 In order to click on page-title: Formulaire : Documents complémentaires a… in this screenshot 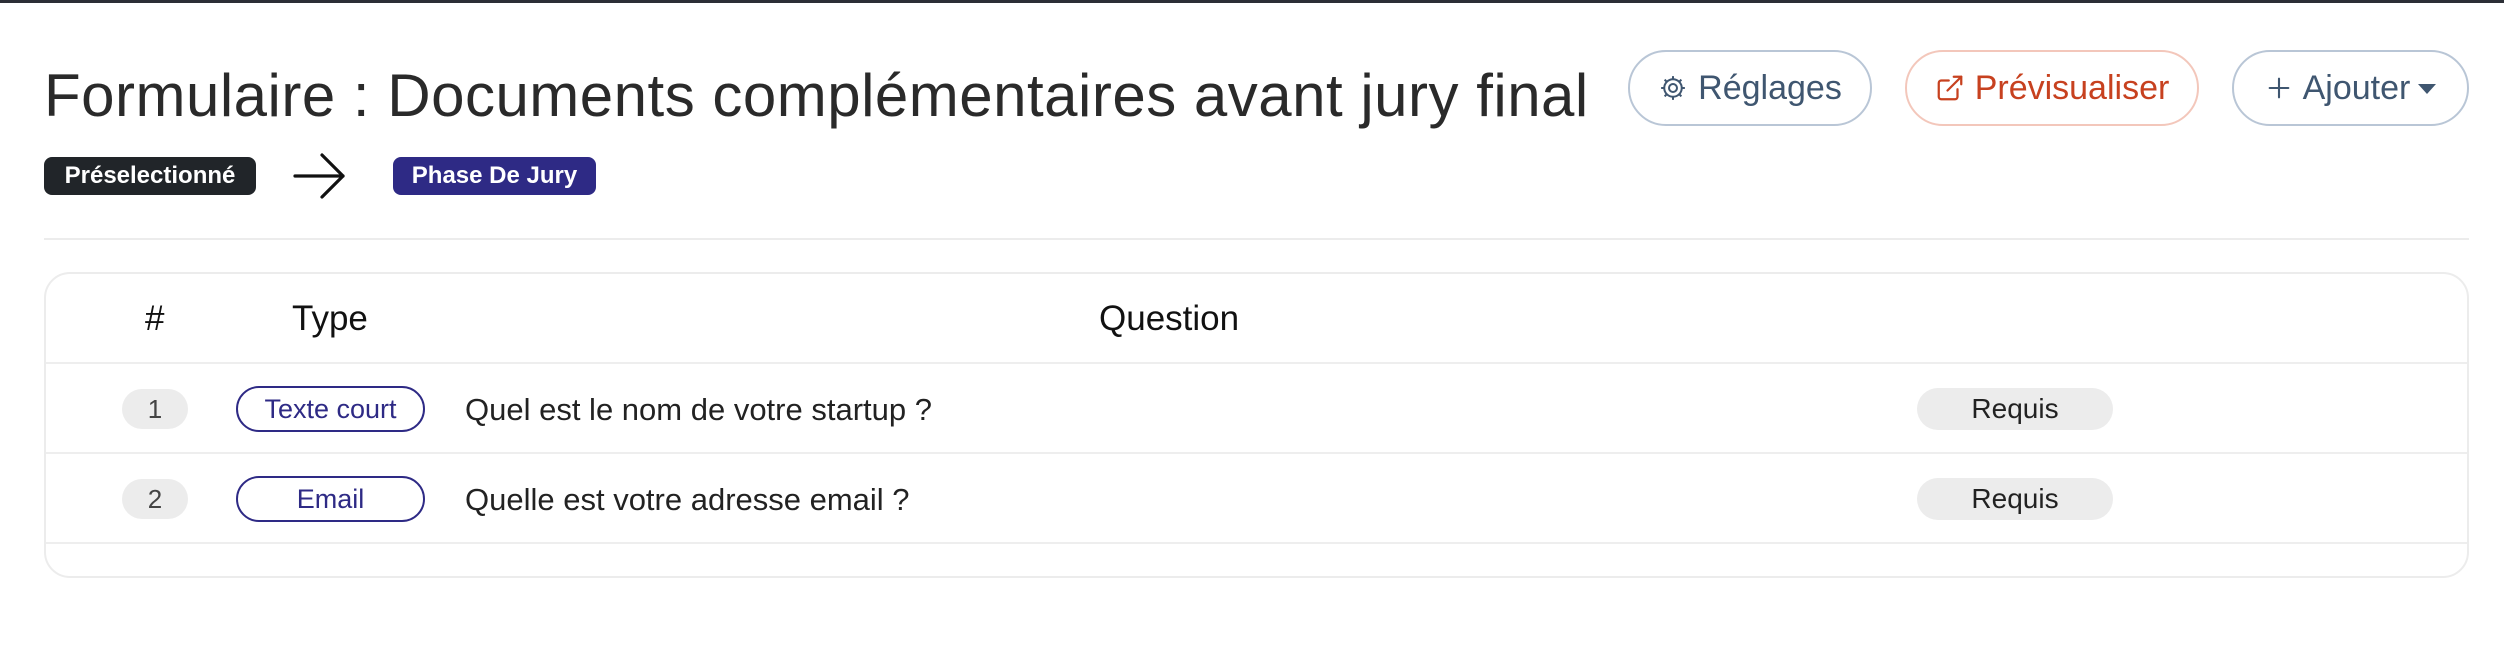, I will do `click(816, 95)`.